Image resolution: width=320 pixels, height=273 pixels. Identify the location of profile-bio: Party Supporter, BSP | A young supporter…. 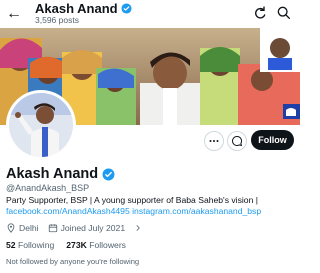
(151, 206).